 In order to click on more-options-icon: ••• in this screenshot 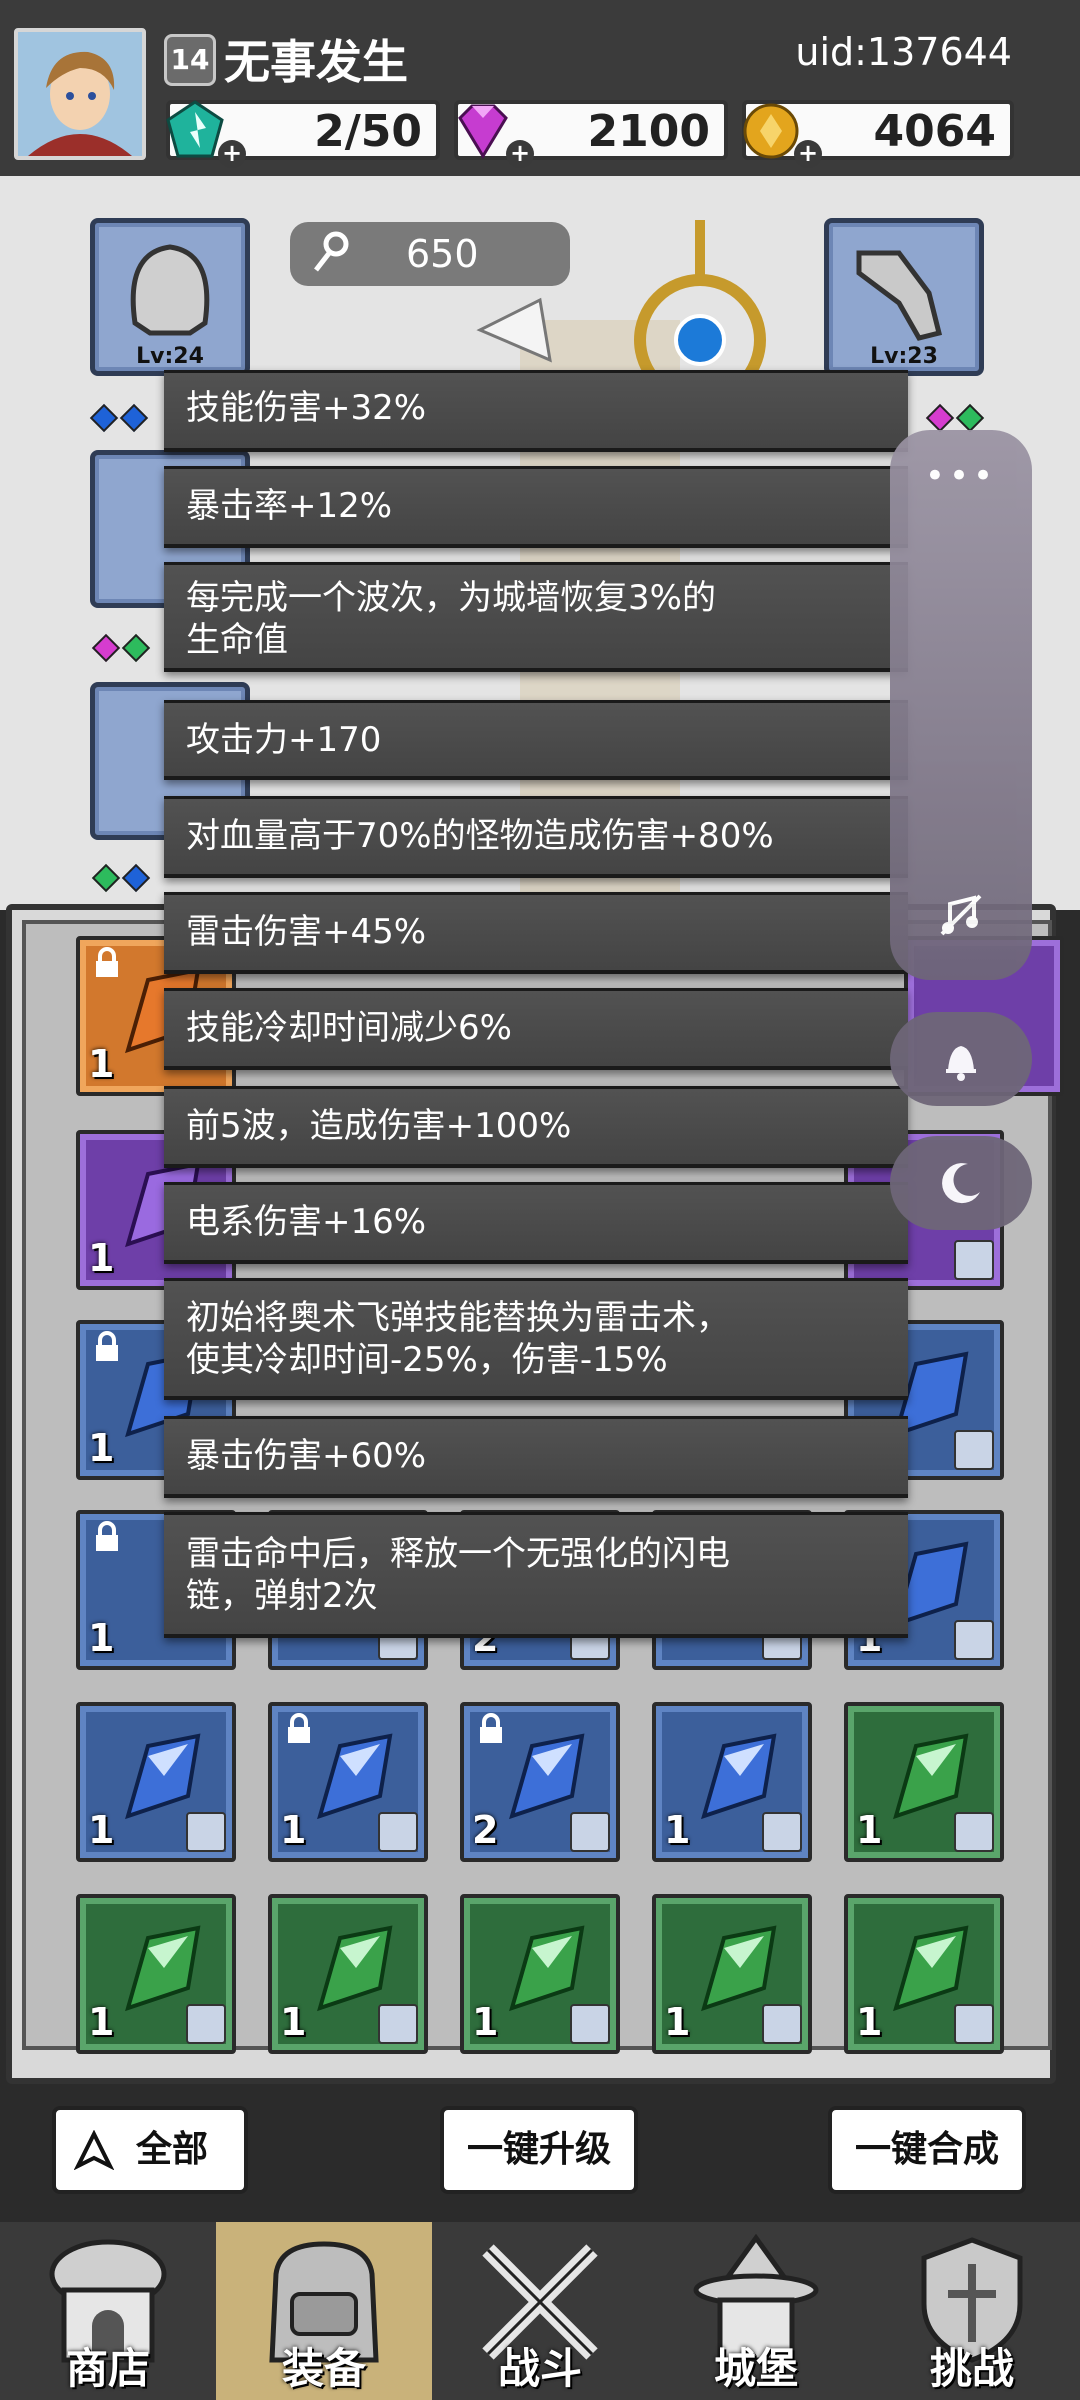, I will do `click(961, 476)`.